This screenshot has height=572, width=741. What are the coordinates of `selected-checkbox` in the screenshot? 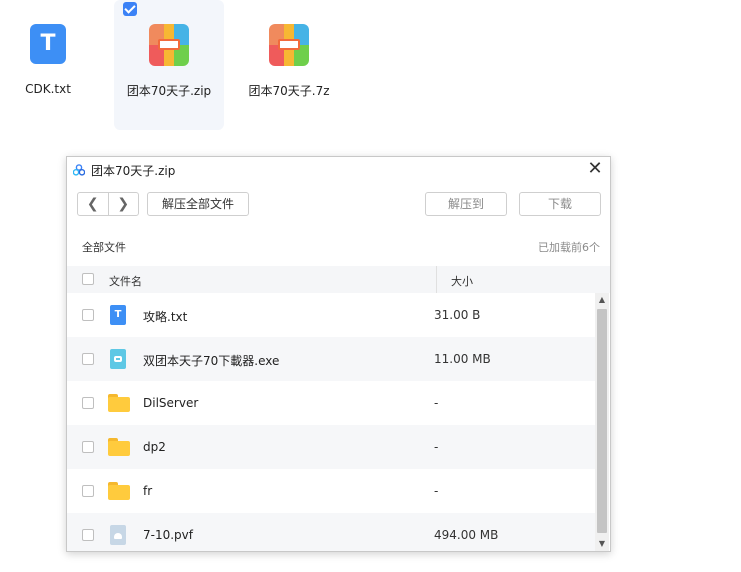 It's located at (130, 9).